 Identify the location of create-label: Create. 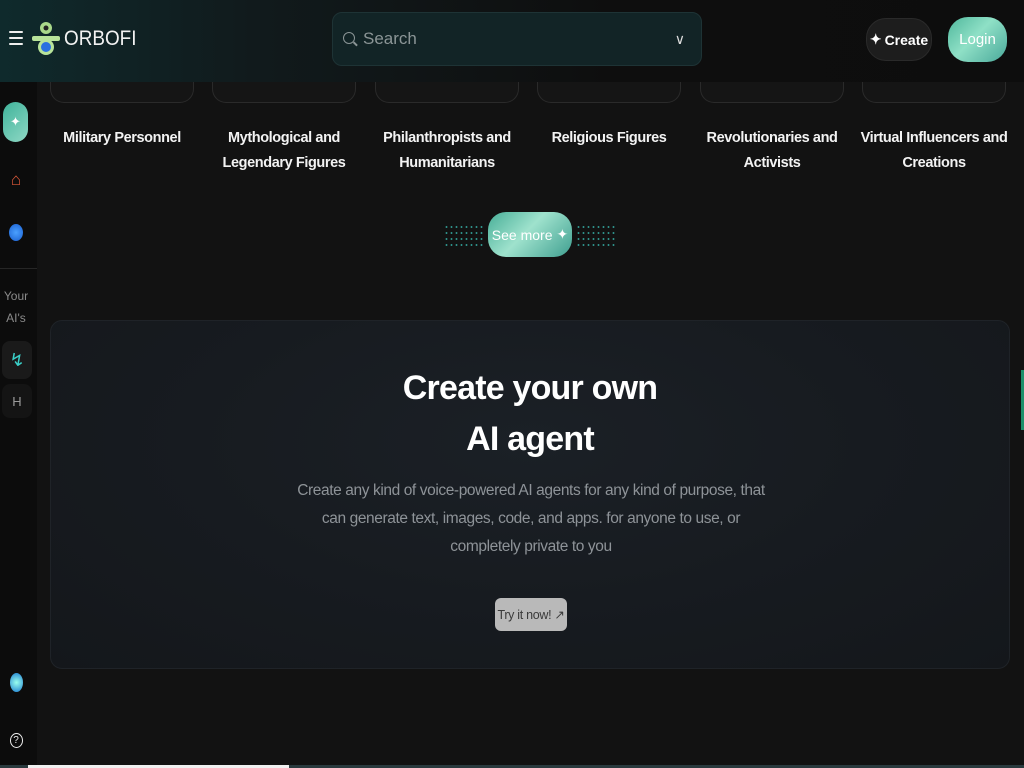
(906, 39).